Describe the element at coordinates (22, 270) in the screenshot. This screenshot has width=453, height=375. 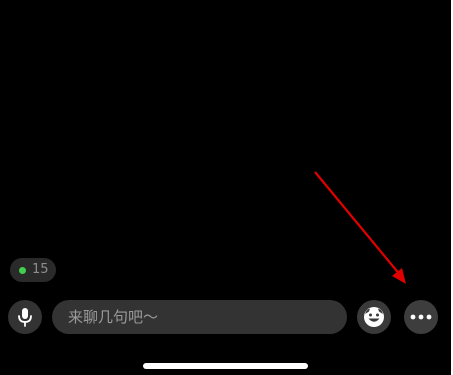
I see `live-dot-icon` at that location.